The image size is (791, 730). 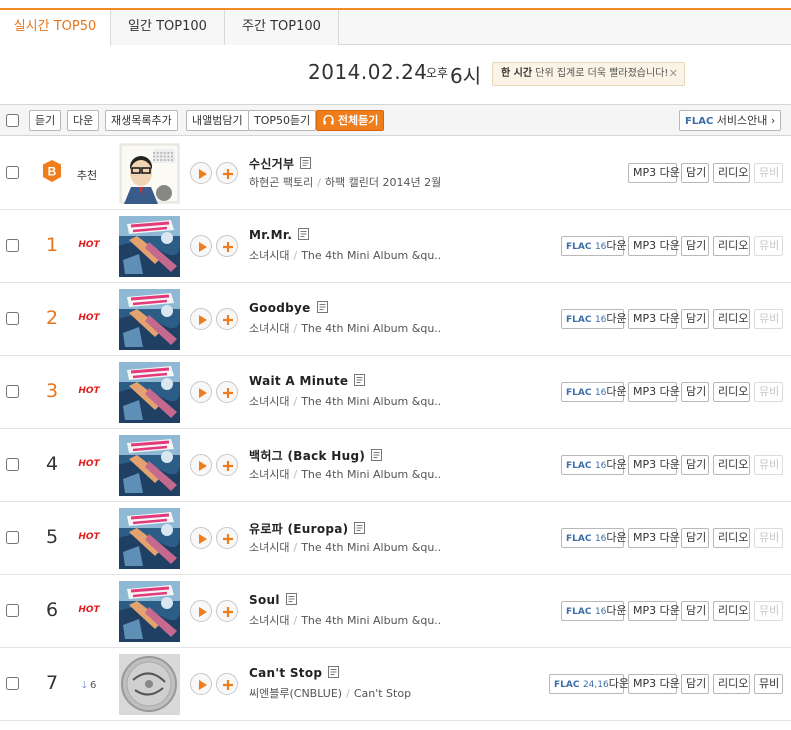 I want to click on song-title: Wait A Minute, so click(x=307, y=381).